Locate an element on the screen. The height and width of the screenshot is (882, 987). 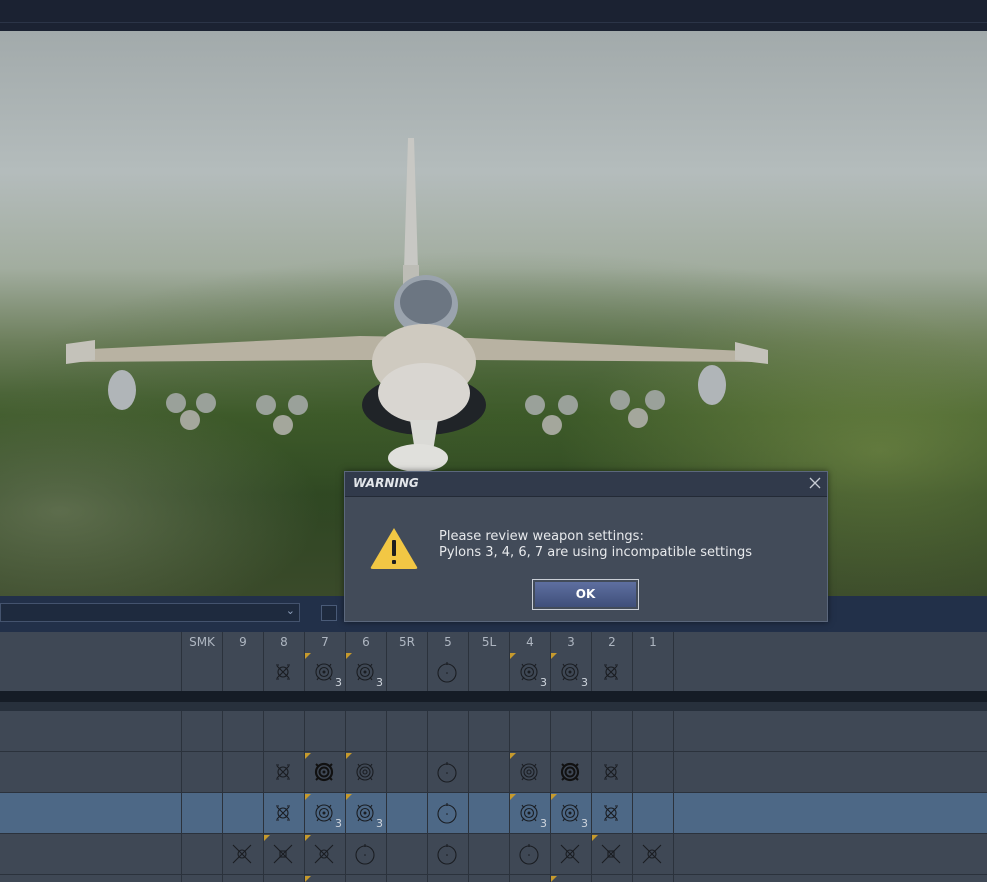
ok-button: OK is located at coordinates (585, 594).